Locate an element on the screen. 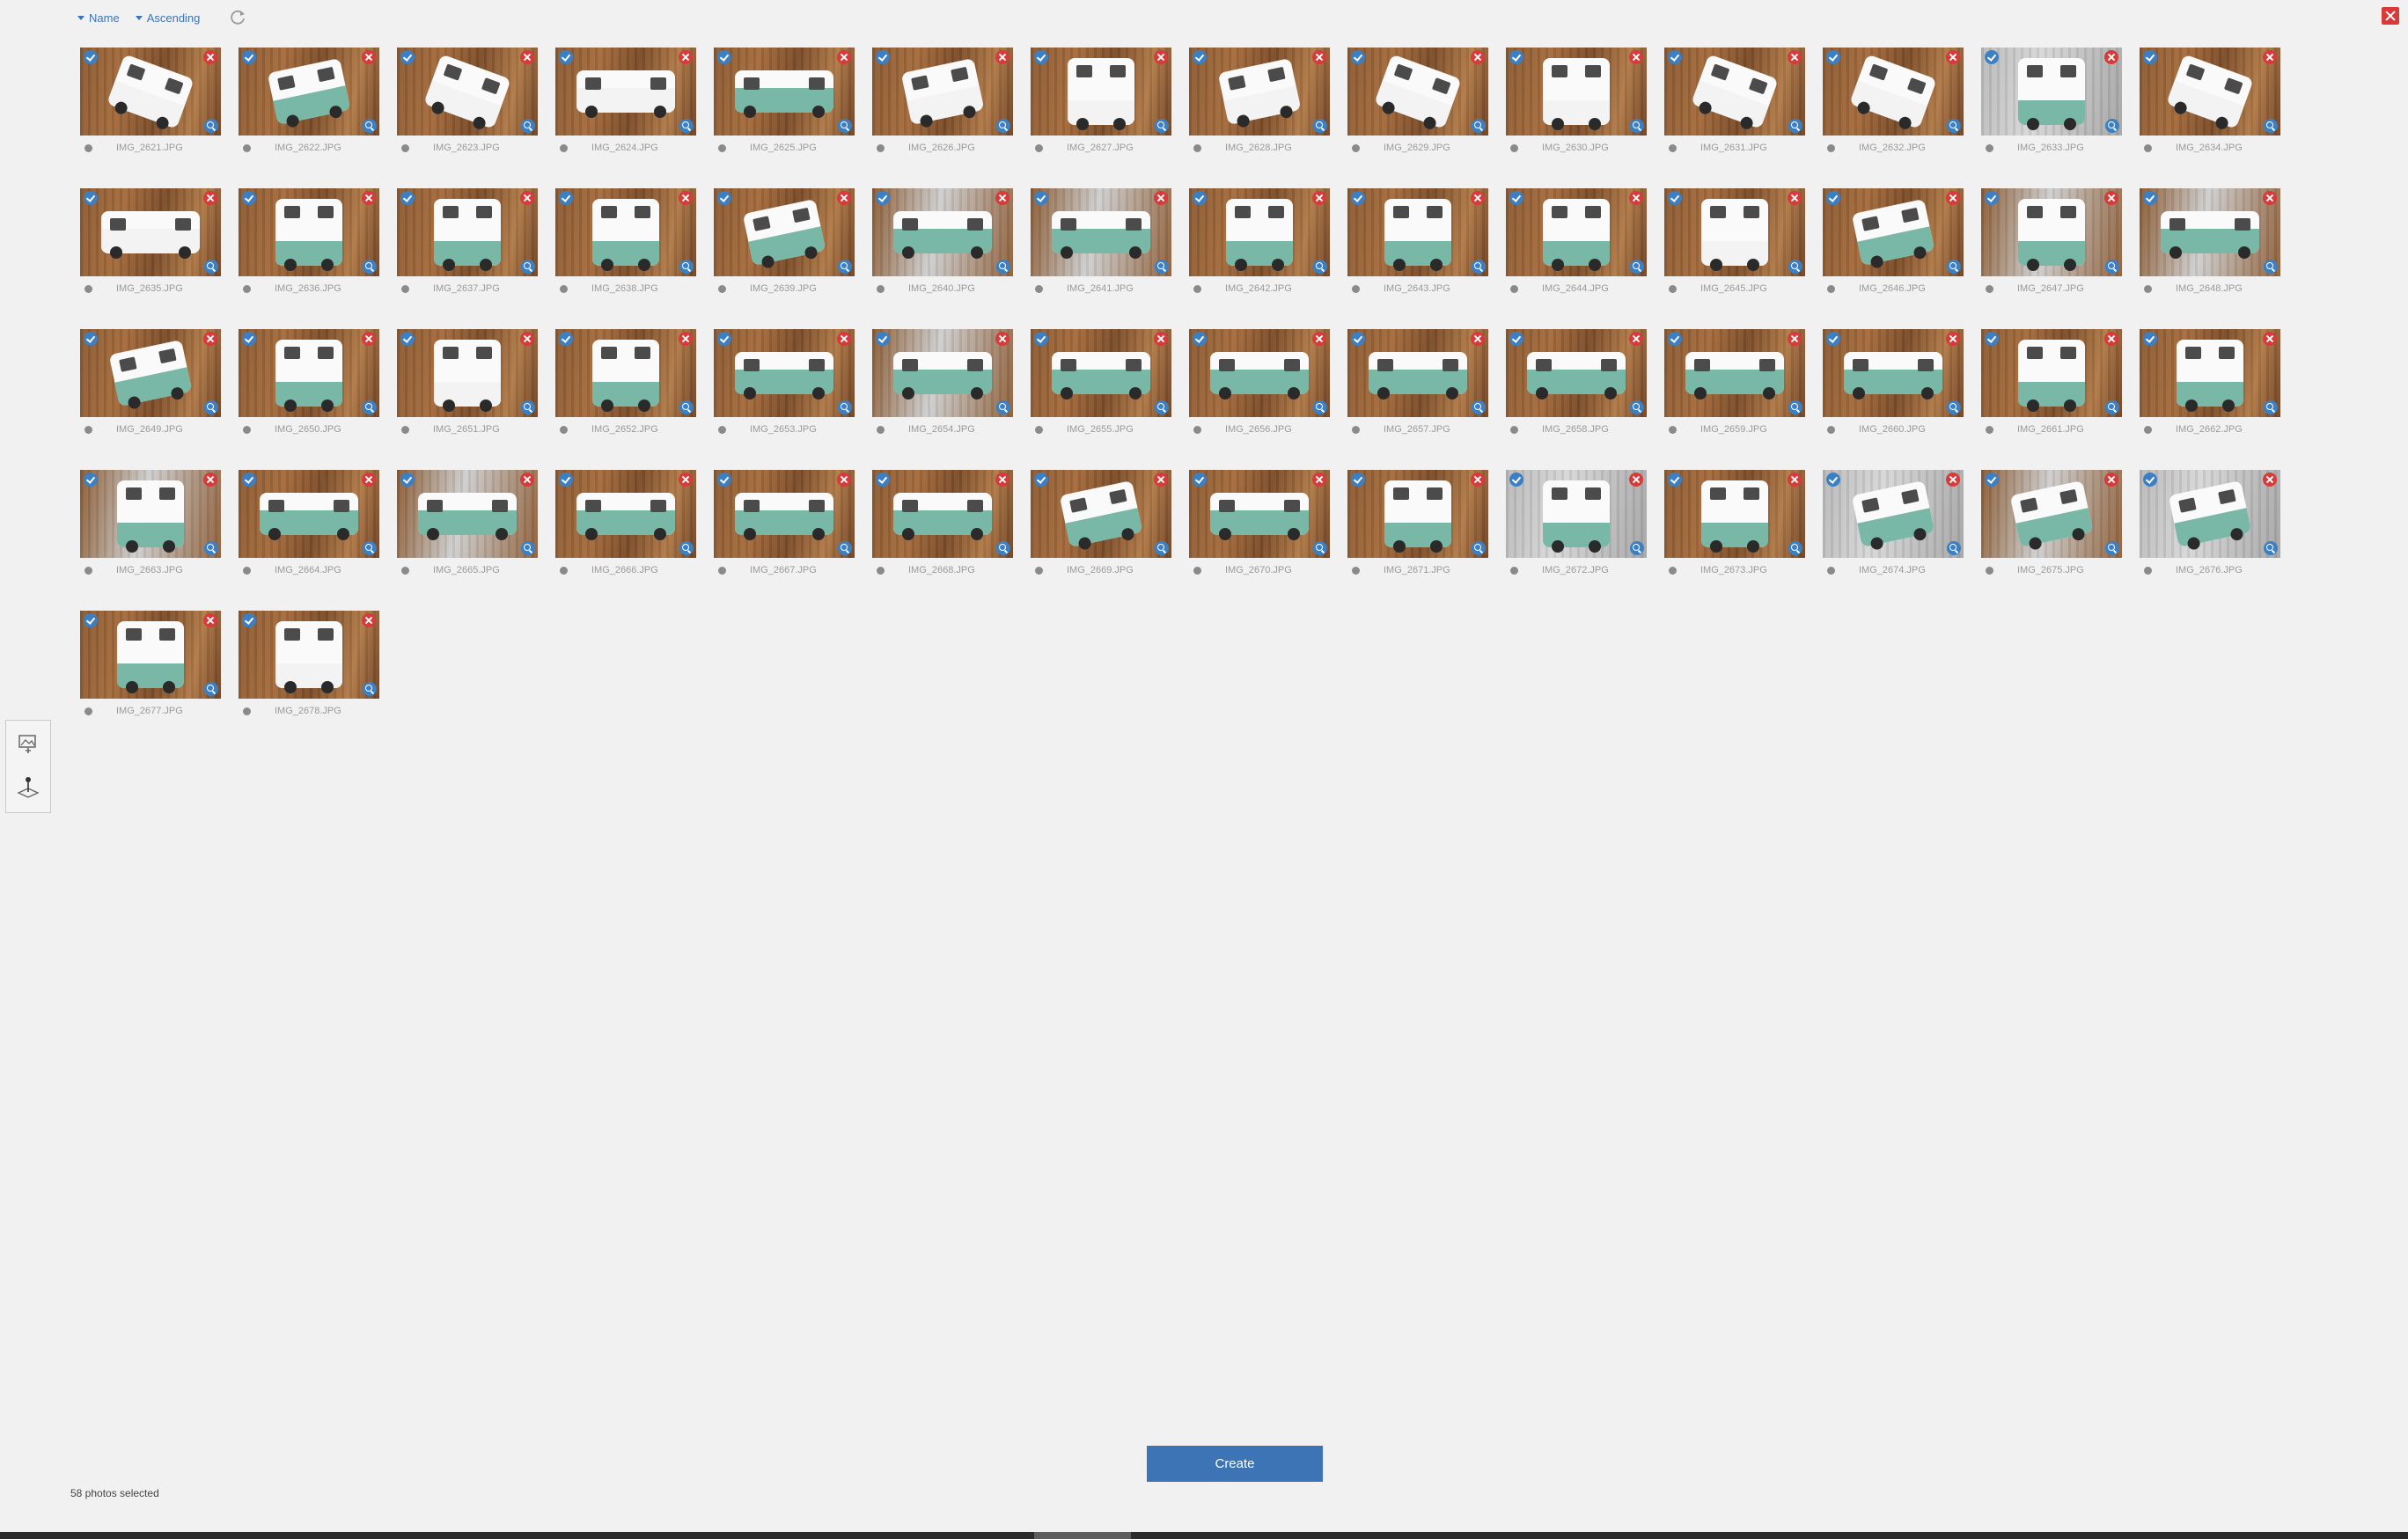  photo-tile: IMG_2632.JPG is located at coordinates (1893, 101).